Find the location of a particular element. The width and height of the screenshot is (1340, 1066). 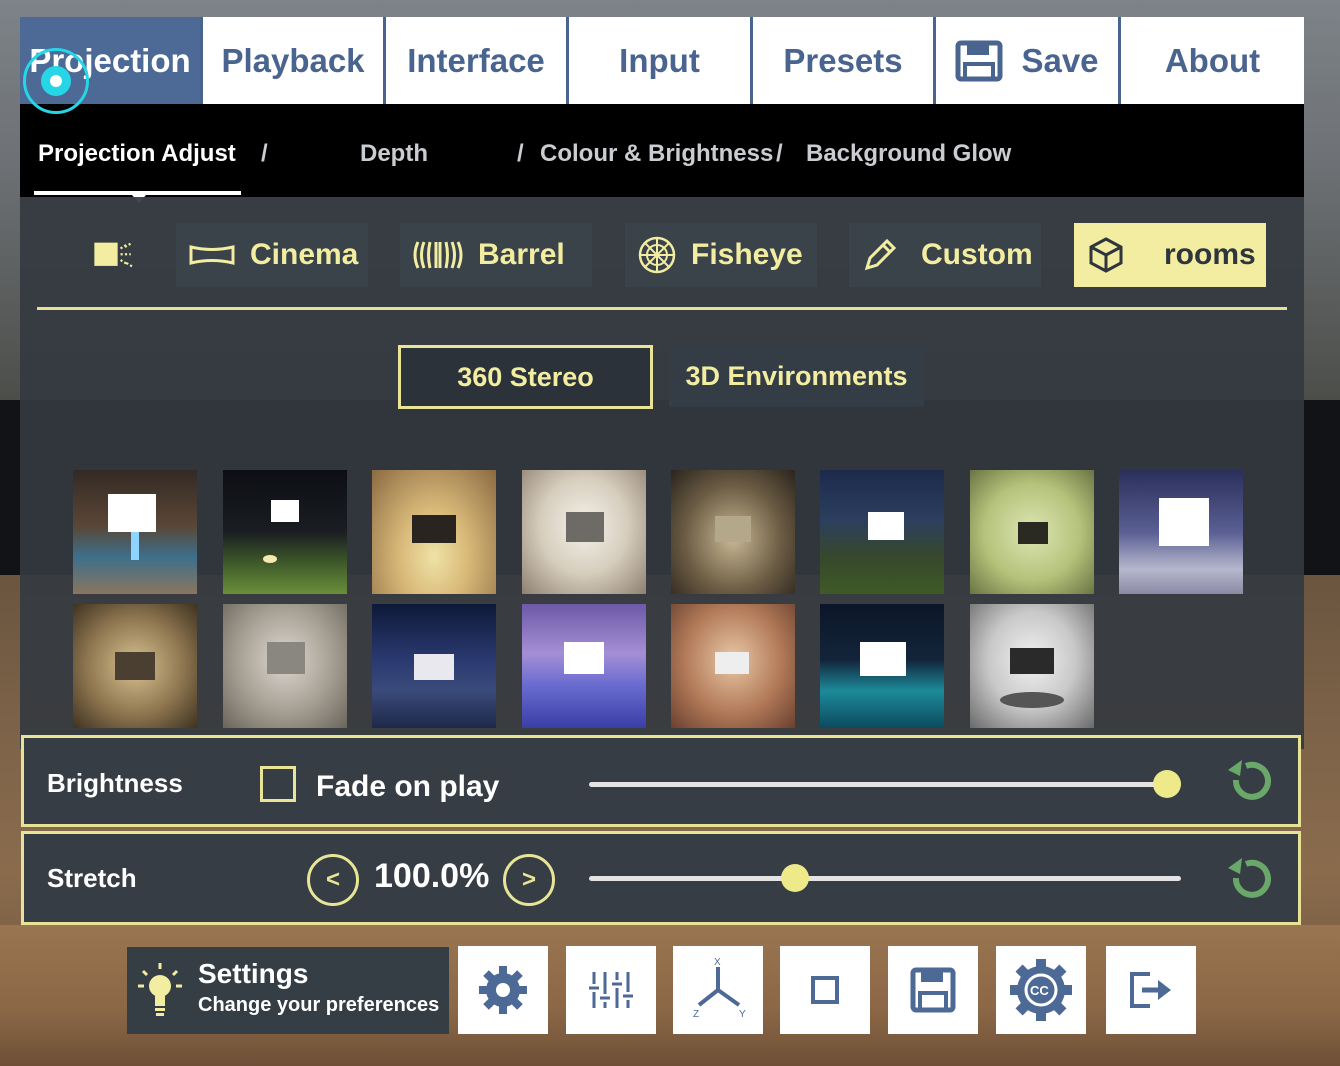

projector-icon is located at coordinates (114, 255).